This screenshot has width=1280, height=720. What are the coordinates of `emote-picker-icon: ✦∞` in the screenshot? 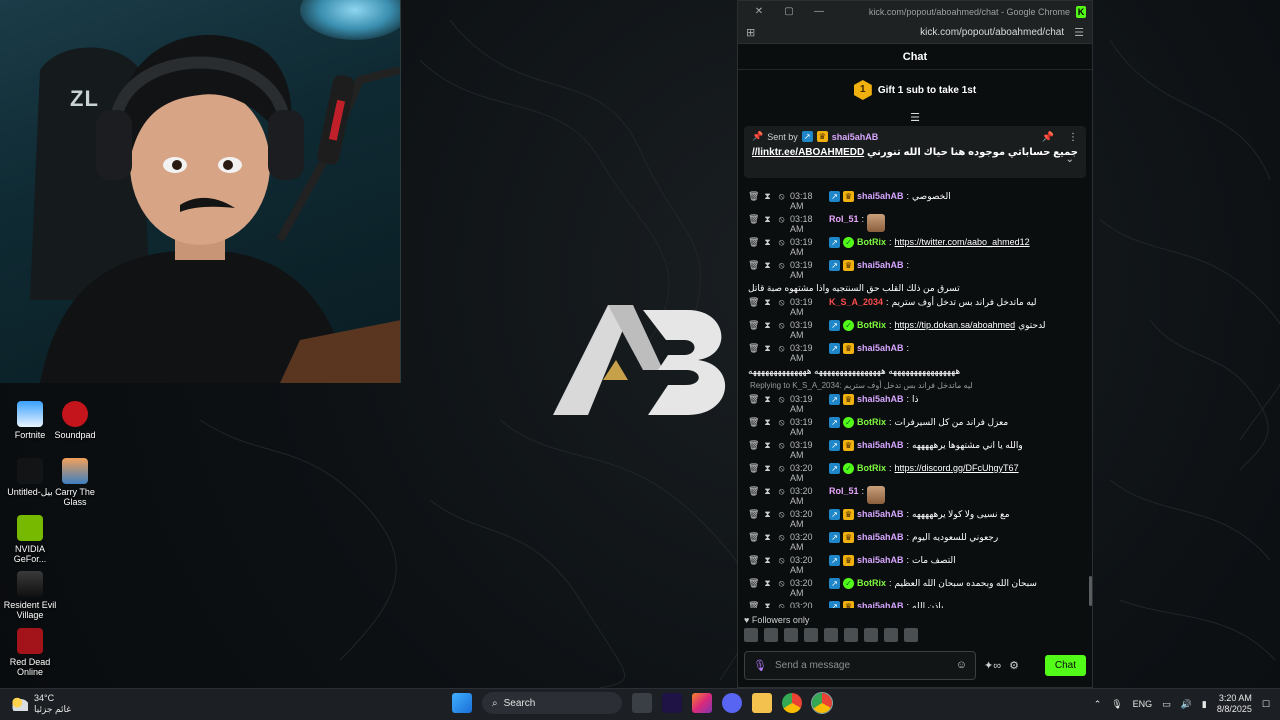 It's located at (992, 665).